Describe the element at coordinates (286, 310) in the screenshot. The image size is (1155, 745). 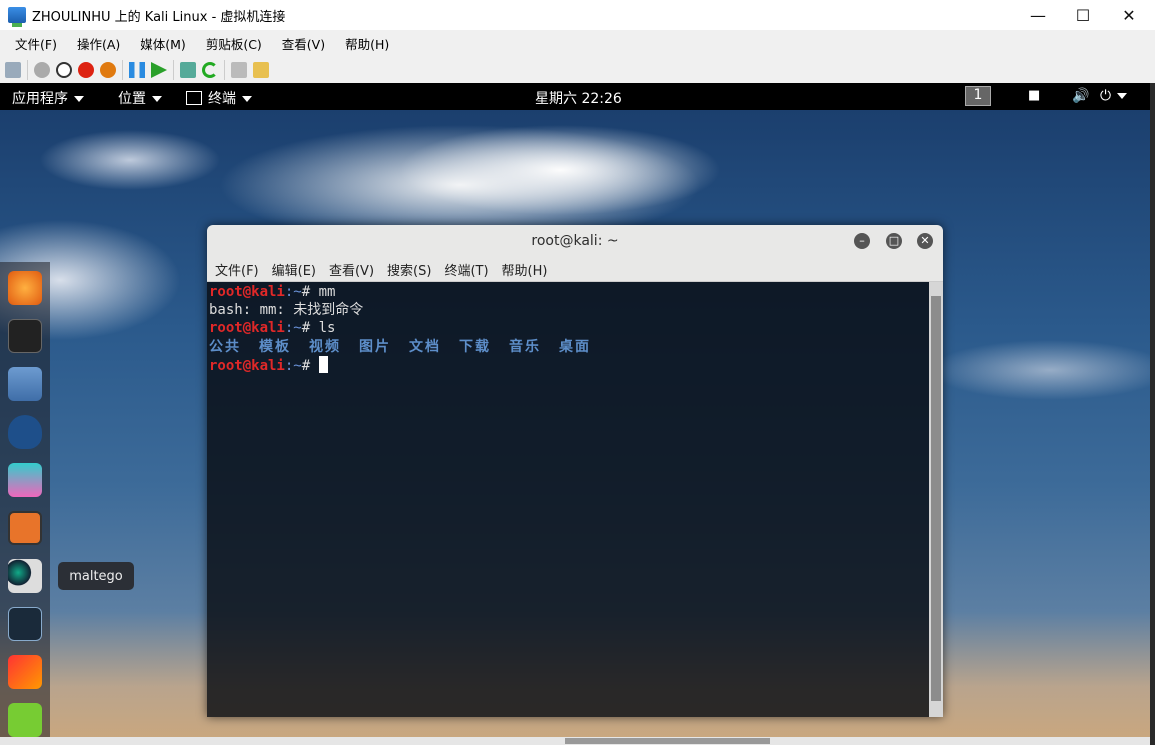
I see `terminal-line: bash: mm: 未找到命令` at that location.